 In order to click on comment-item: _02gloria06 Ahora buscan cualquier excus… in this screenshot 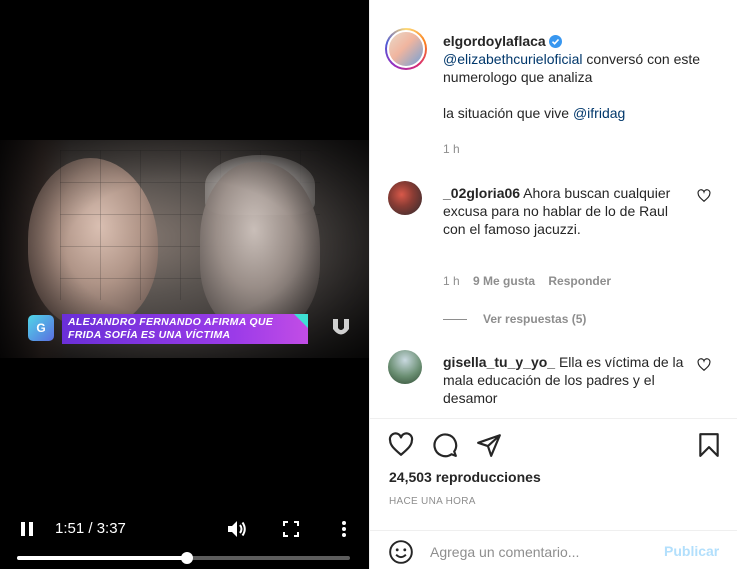, I will do `click(555, 246)`.